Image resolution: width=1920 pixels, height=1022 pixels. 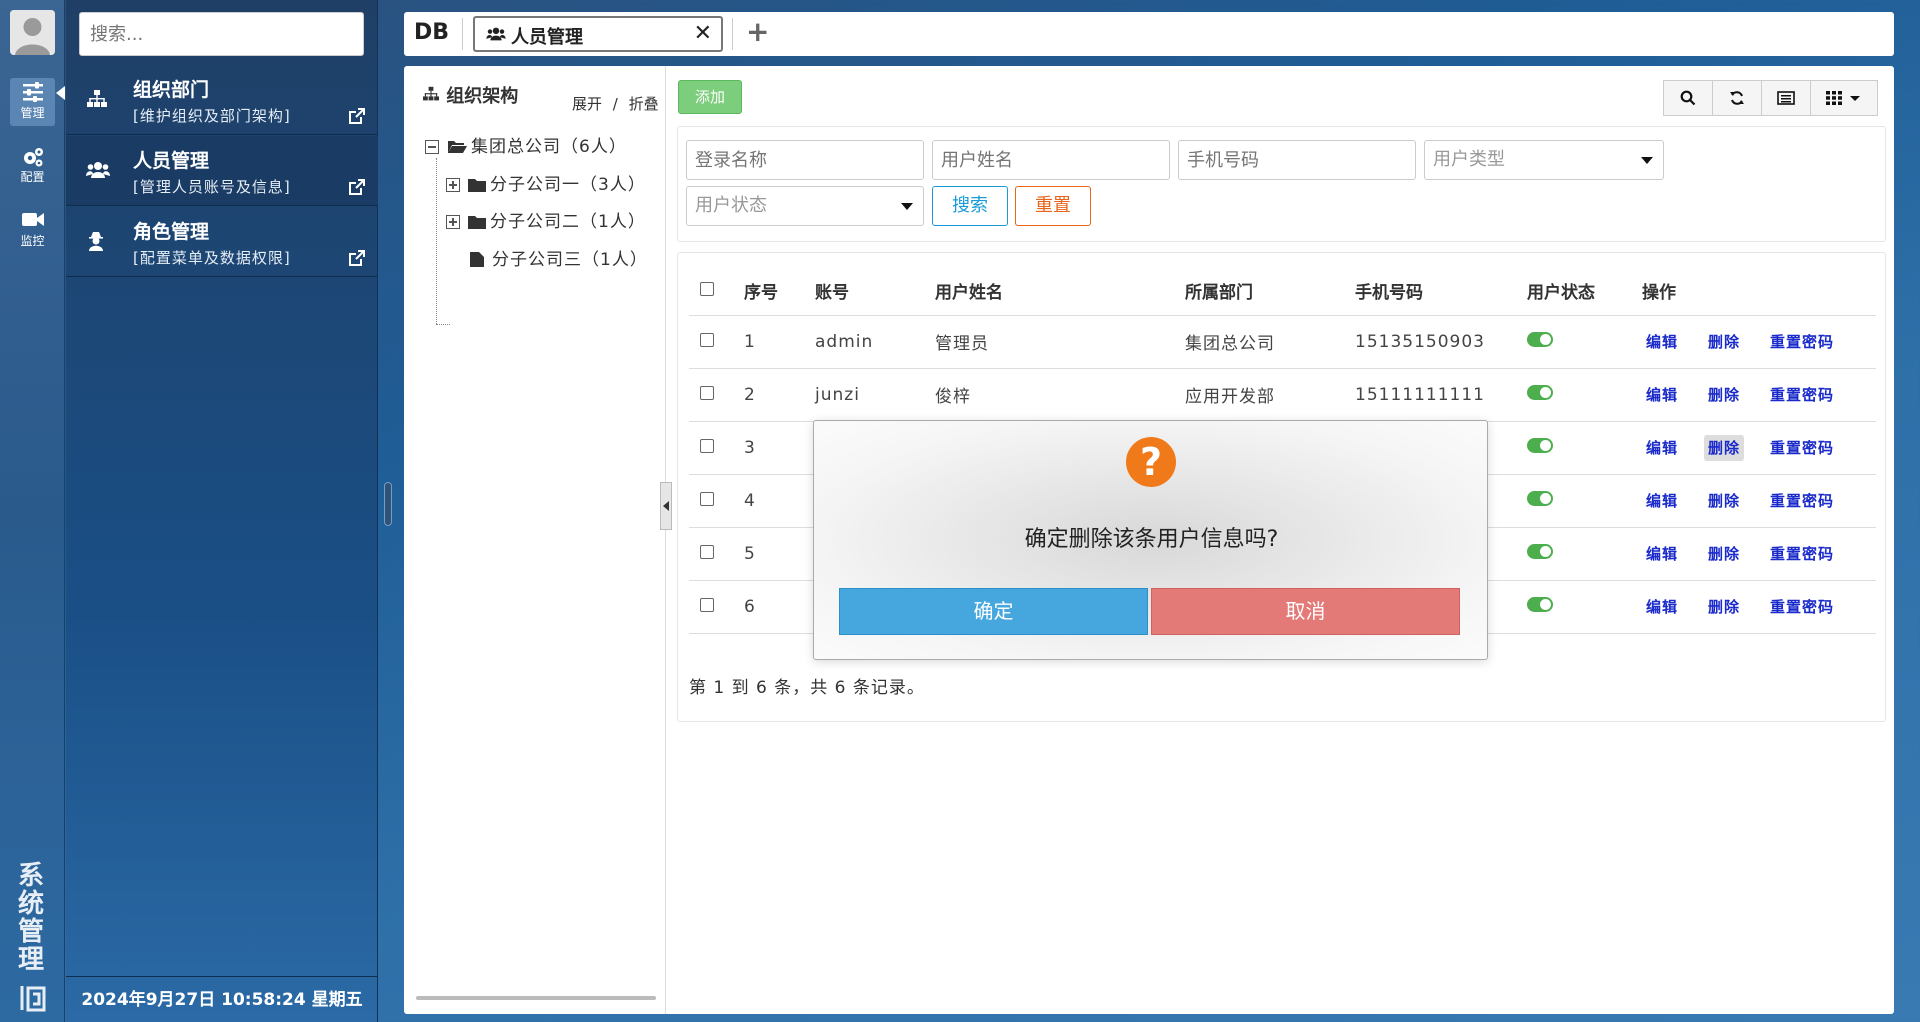 I want to click on brand-label: DB, so click(x=432, y=32).